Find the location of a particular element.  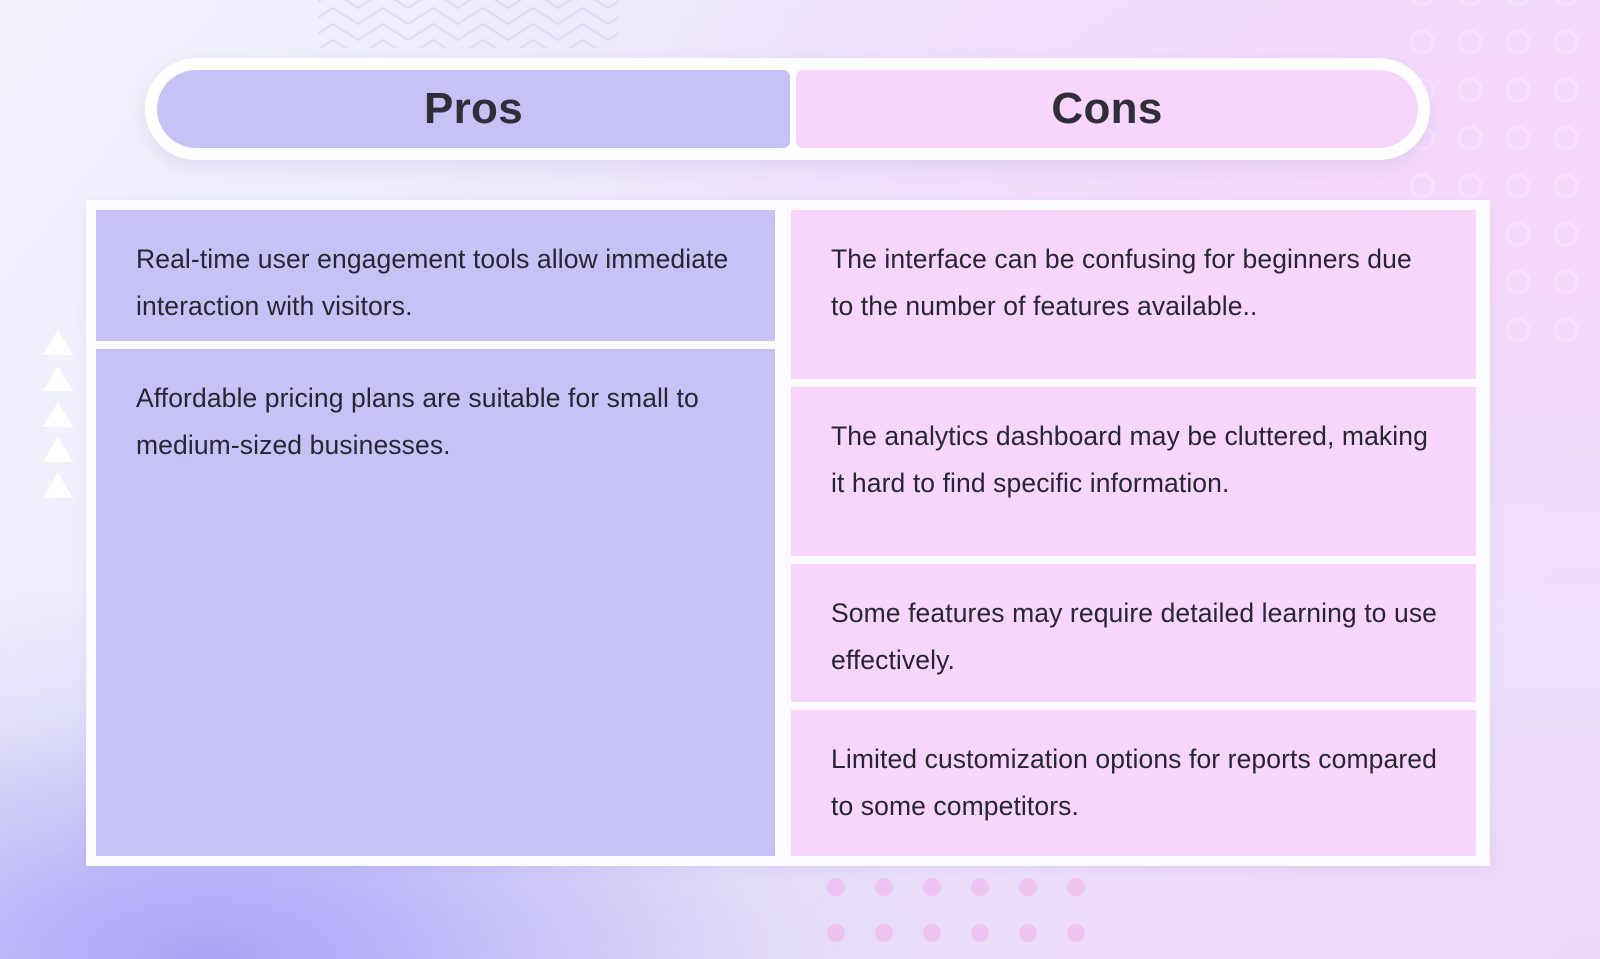

triangle-marks-icon is located at coordinates (58, 414).